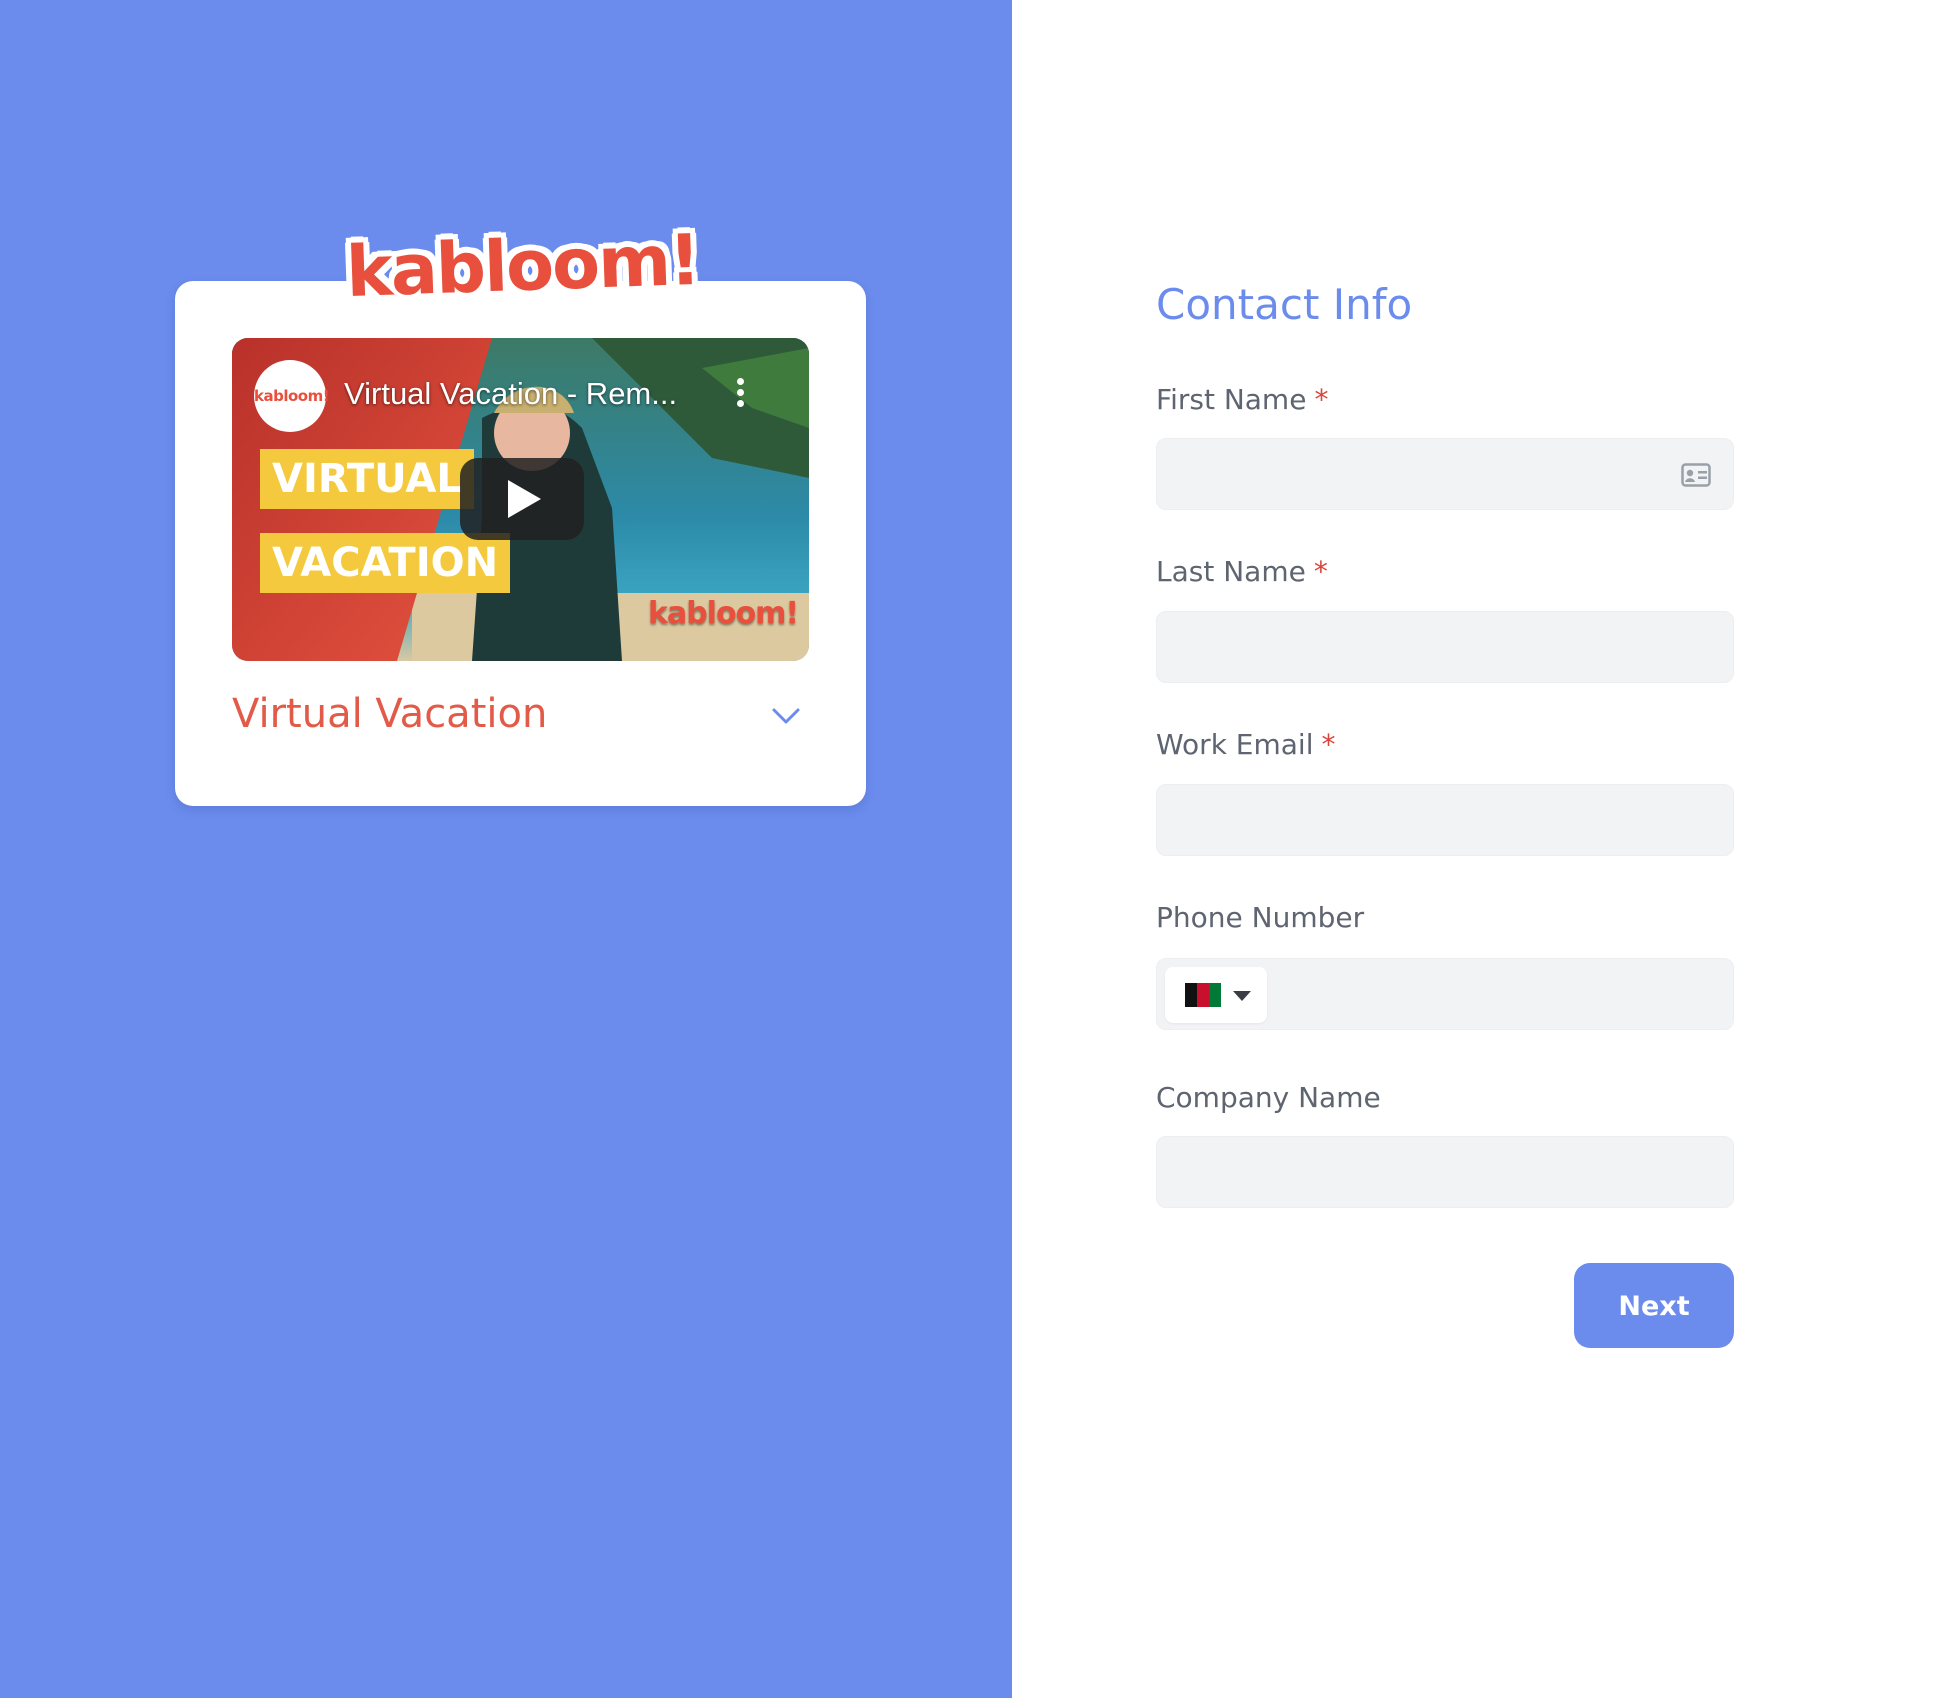 The image size is (1954, 1698). Describe the element at coordinates (1445, 1172) in the screenshot. I see `company-name-input` at that location.